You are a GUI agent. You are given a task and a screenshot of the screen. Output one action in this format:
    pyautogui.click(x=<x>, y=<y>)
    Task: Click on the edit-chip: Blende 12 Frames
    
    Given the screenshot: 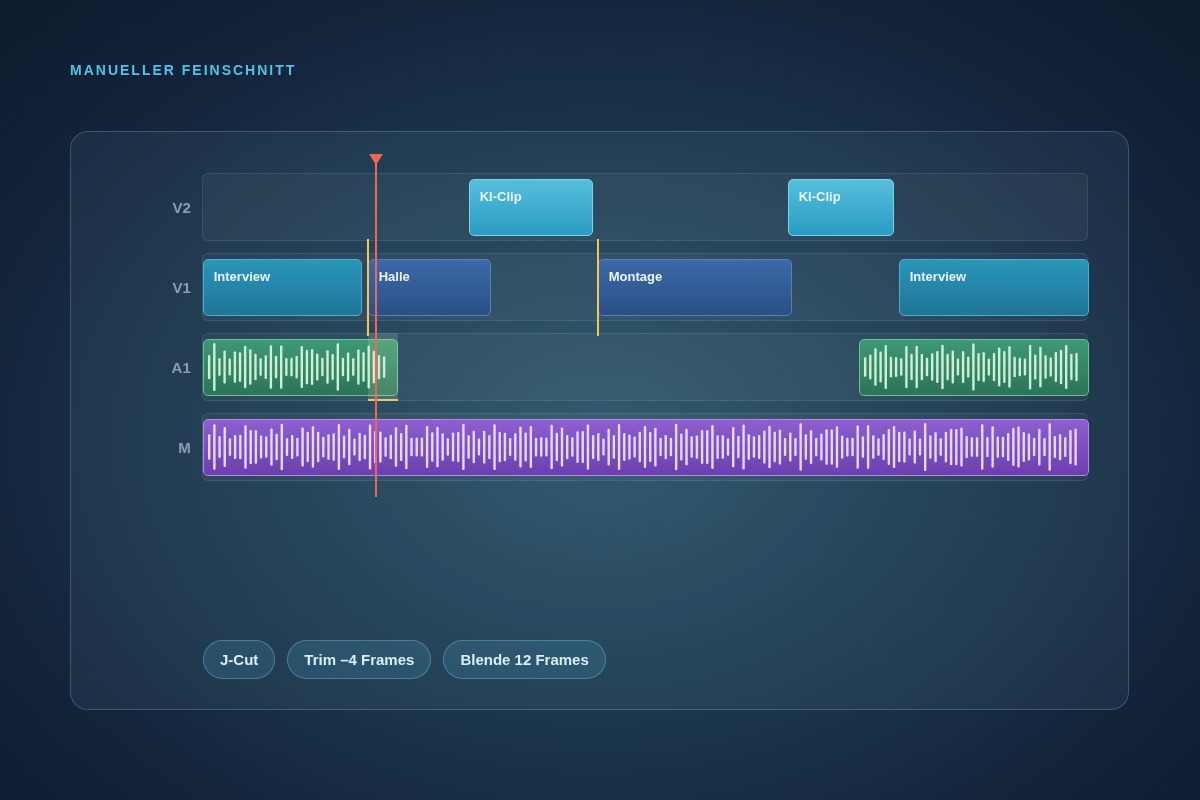 What is the action you would take?
    pyautogui.click(x=524, y=659)
    